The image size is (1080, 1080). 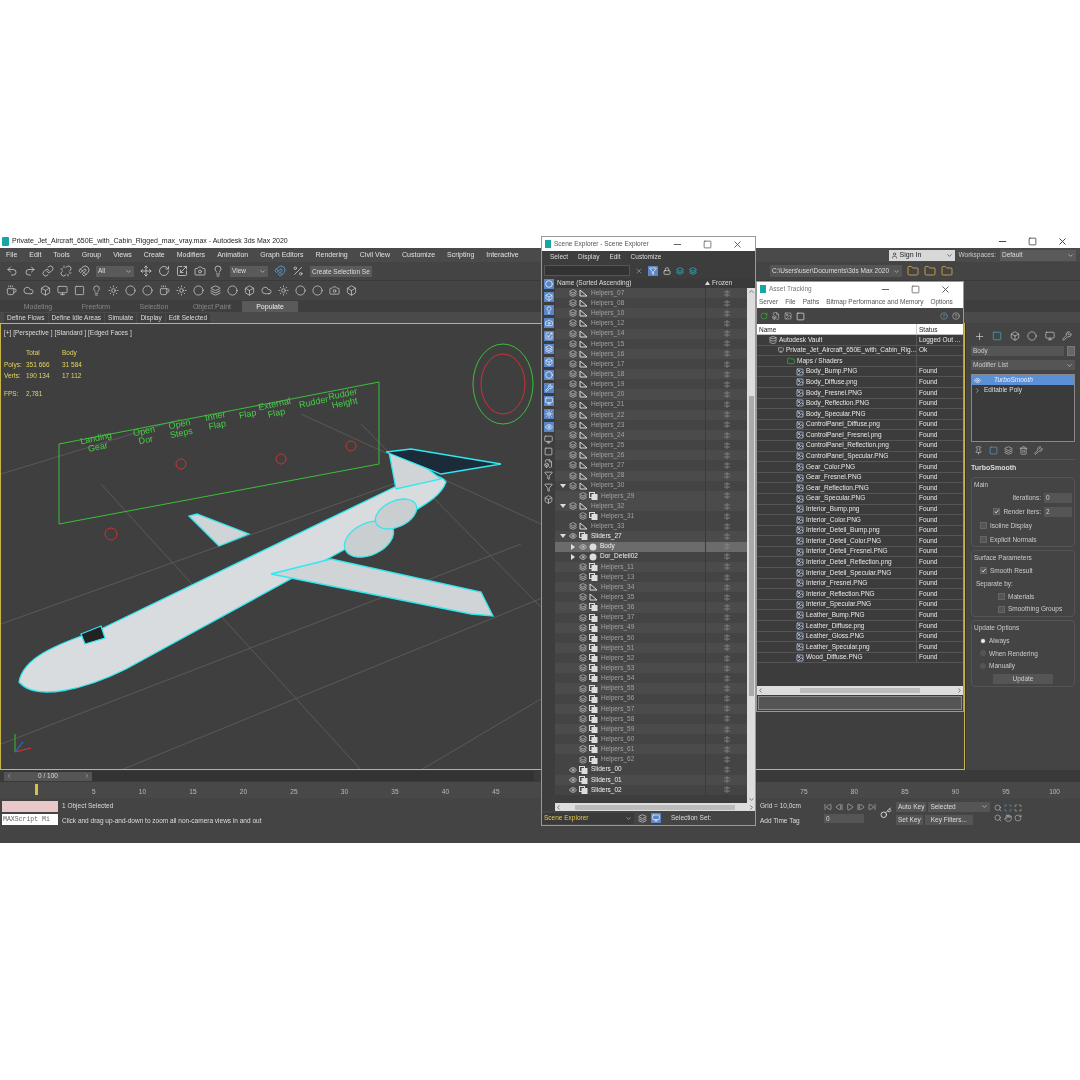 I want to click on sun-icon, so click(x=181, y=290).